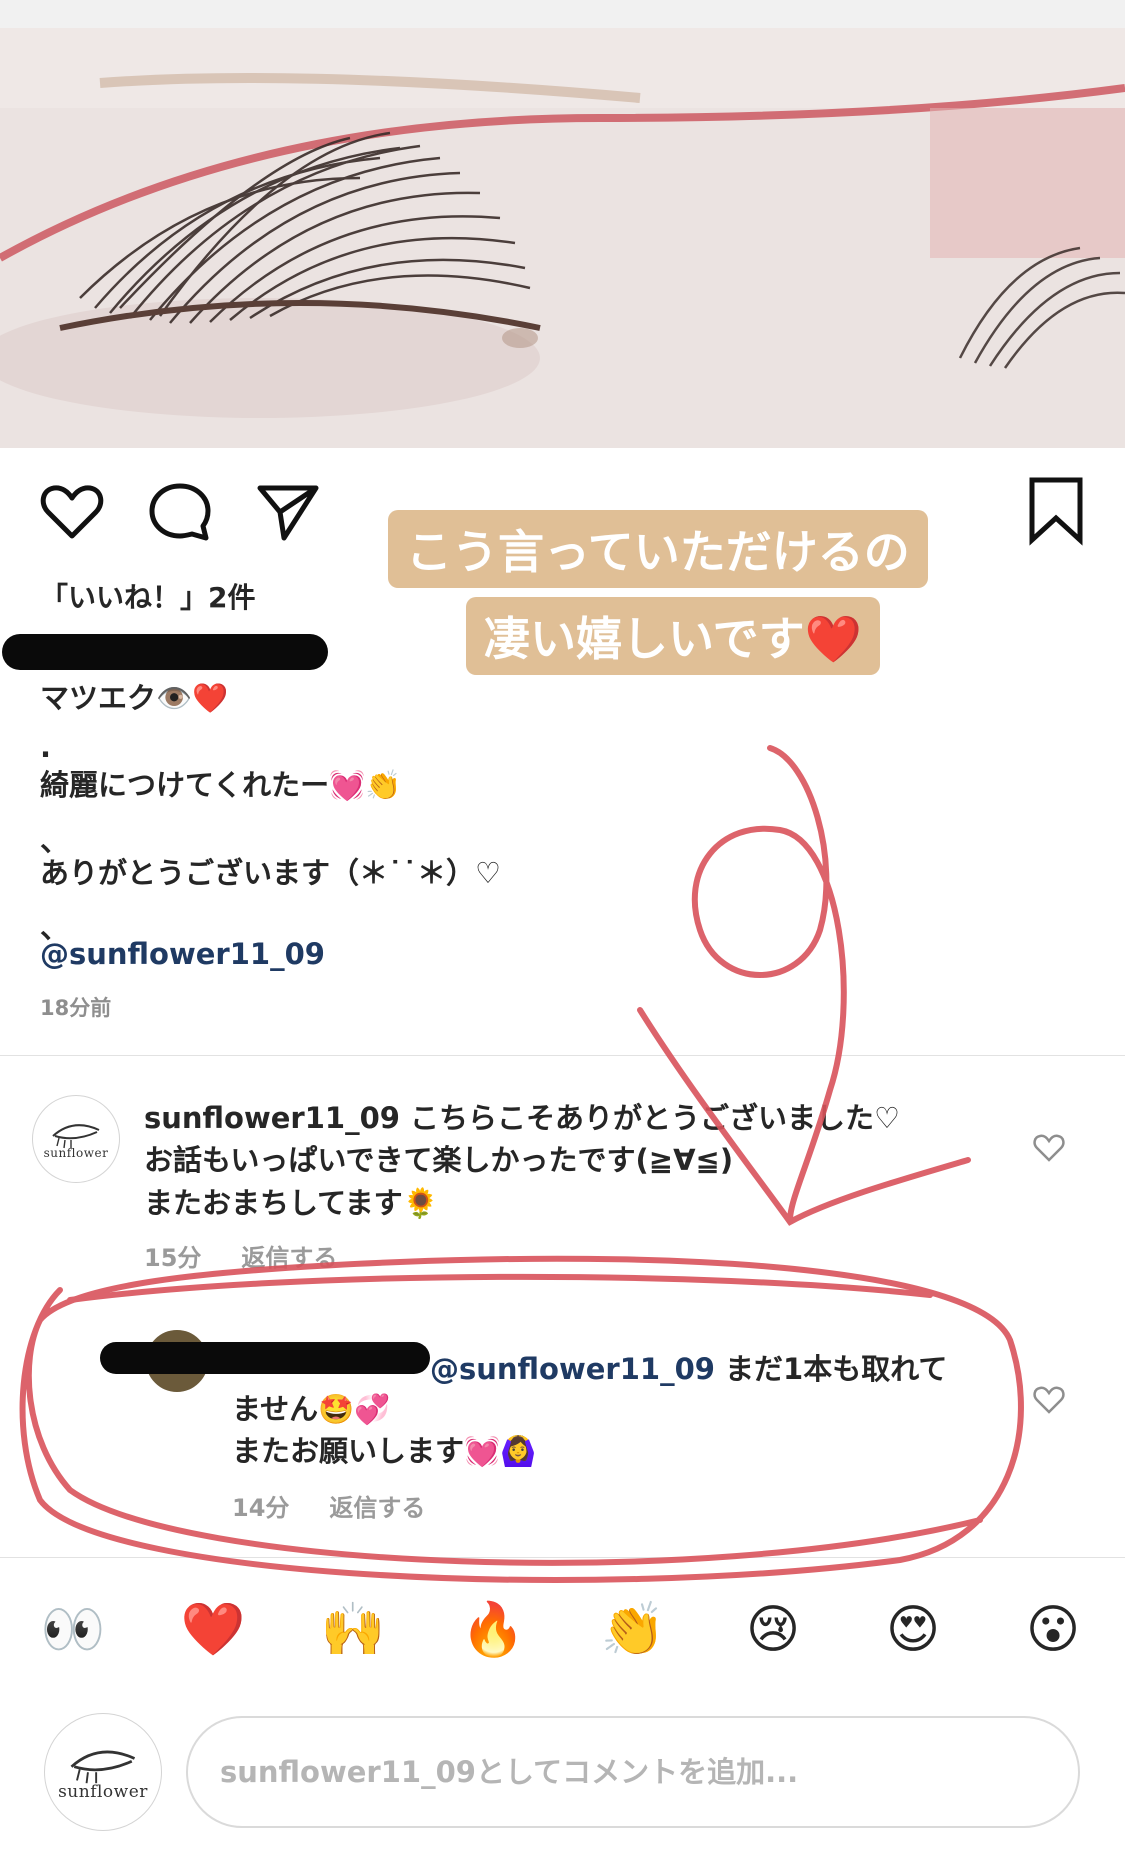  What do you see at coordinates (633, 1630) in the screenshot?
I see `emoji-clap-button: 👏` at bounding box center [633, 1630].